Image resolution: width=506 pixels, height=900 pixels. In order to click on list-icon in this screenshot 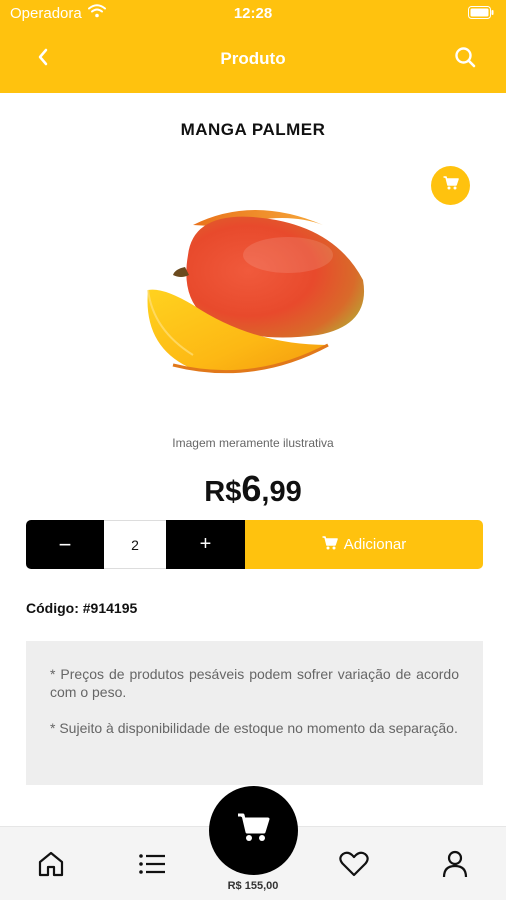, I will do `click(152, 866)`.